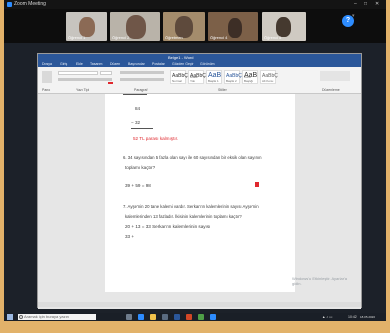  Describe the element at coordinates (129, 317) in the screenshot. I see `task-view-icon` at that location.